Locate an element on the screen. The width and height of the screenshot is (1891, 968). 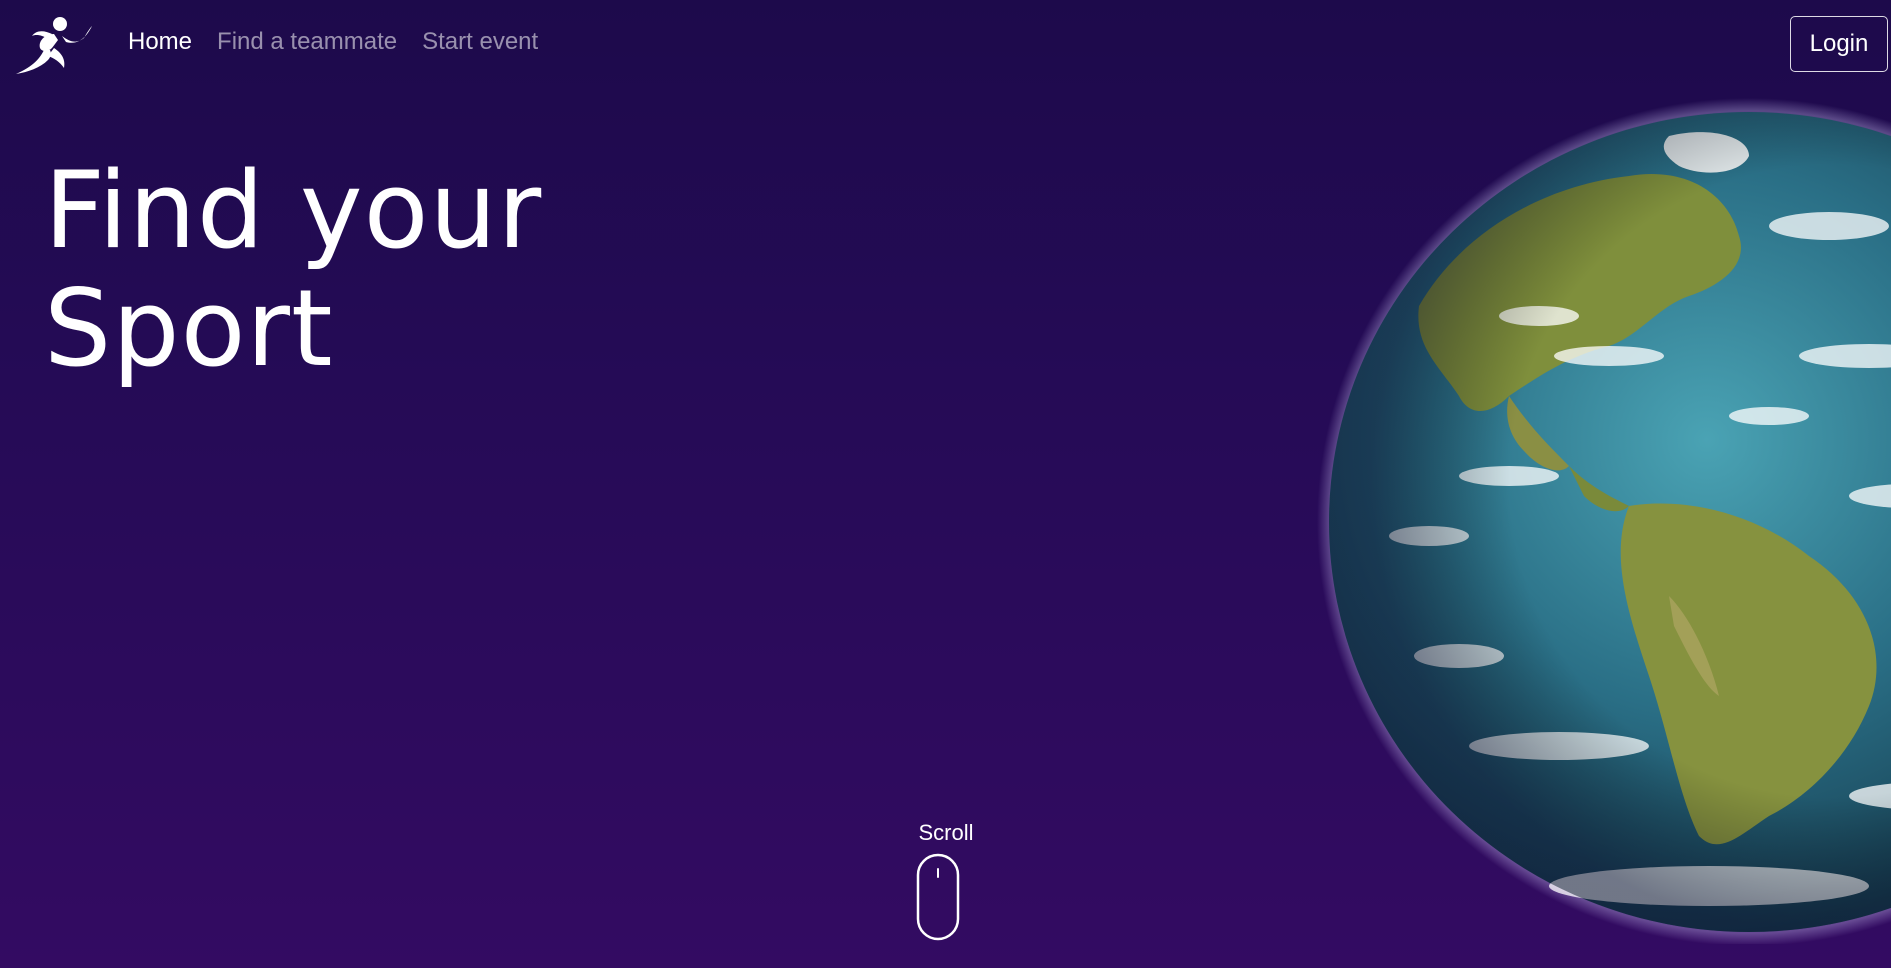
nav-start-event-link: Start event is located at coordinates (480, 42).